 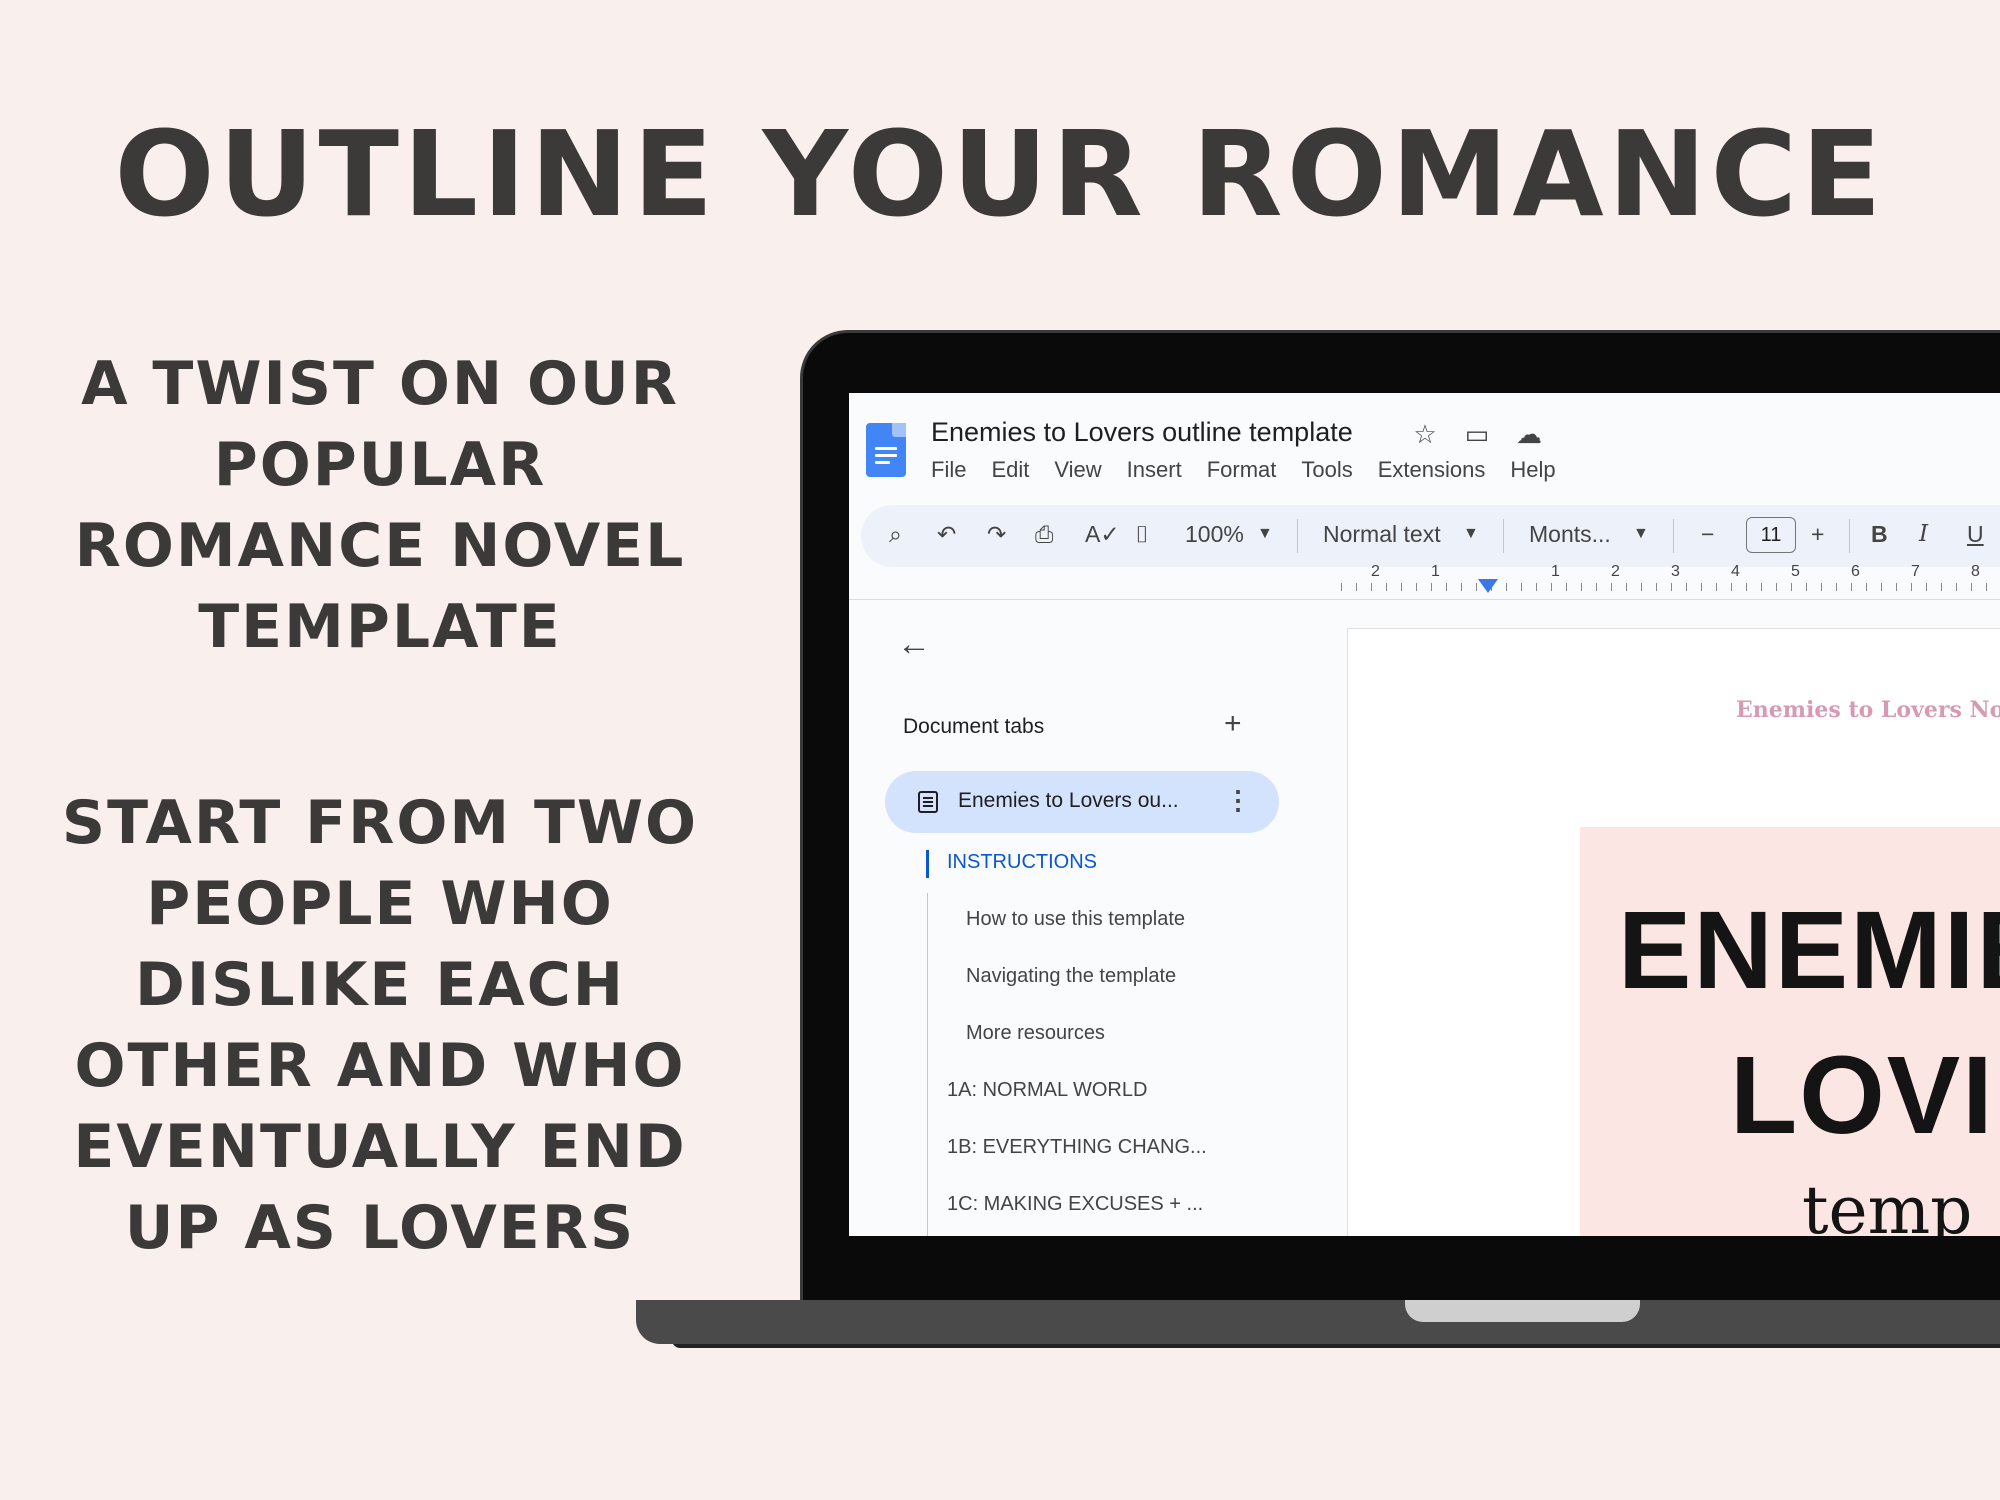 What do you see at coordinates (914, 644) in the screenshot?
I see `back-arrow-icon: ←` at bounding box center [914, 644].